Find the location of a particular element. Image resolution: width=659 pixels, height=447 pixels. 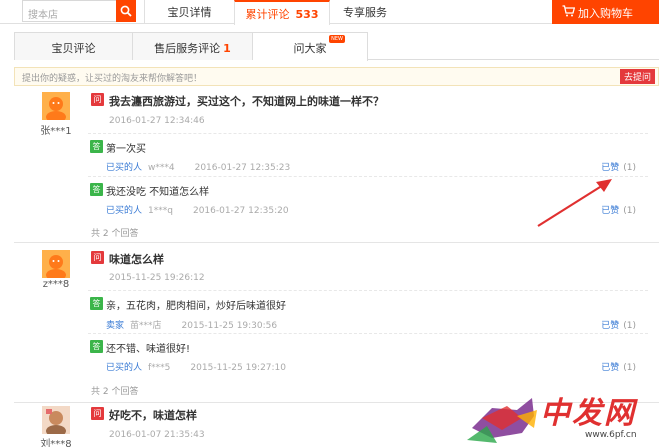

answer-text: 我还没吃 不知道怎么样 is located at coordinates (158, 192).